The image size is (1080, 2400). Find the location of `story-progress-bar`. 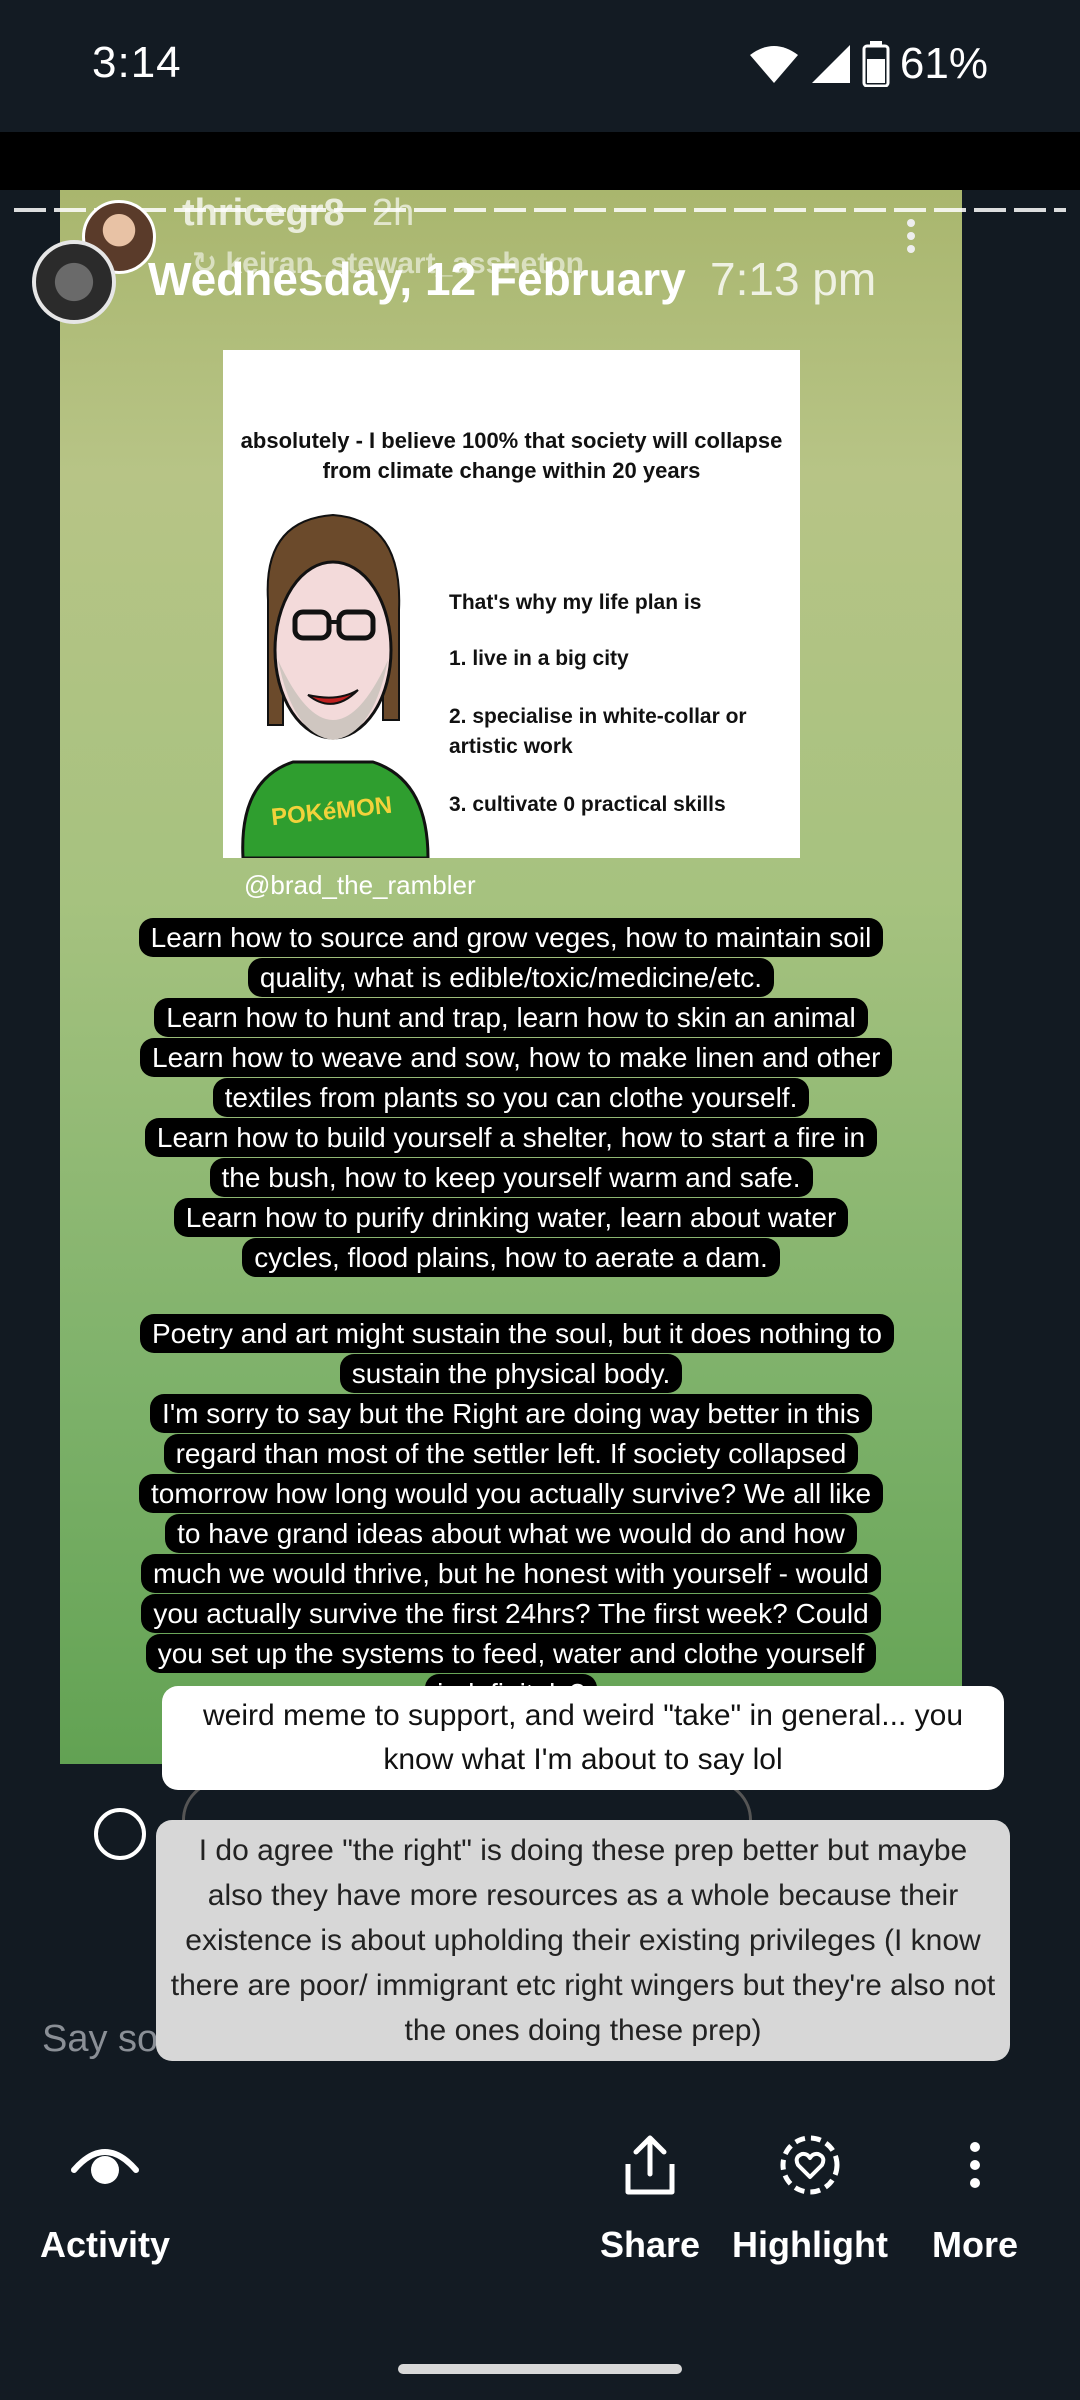

story-progress-bar is located at coordinates (540, 210).